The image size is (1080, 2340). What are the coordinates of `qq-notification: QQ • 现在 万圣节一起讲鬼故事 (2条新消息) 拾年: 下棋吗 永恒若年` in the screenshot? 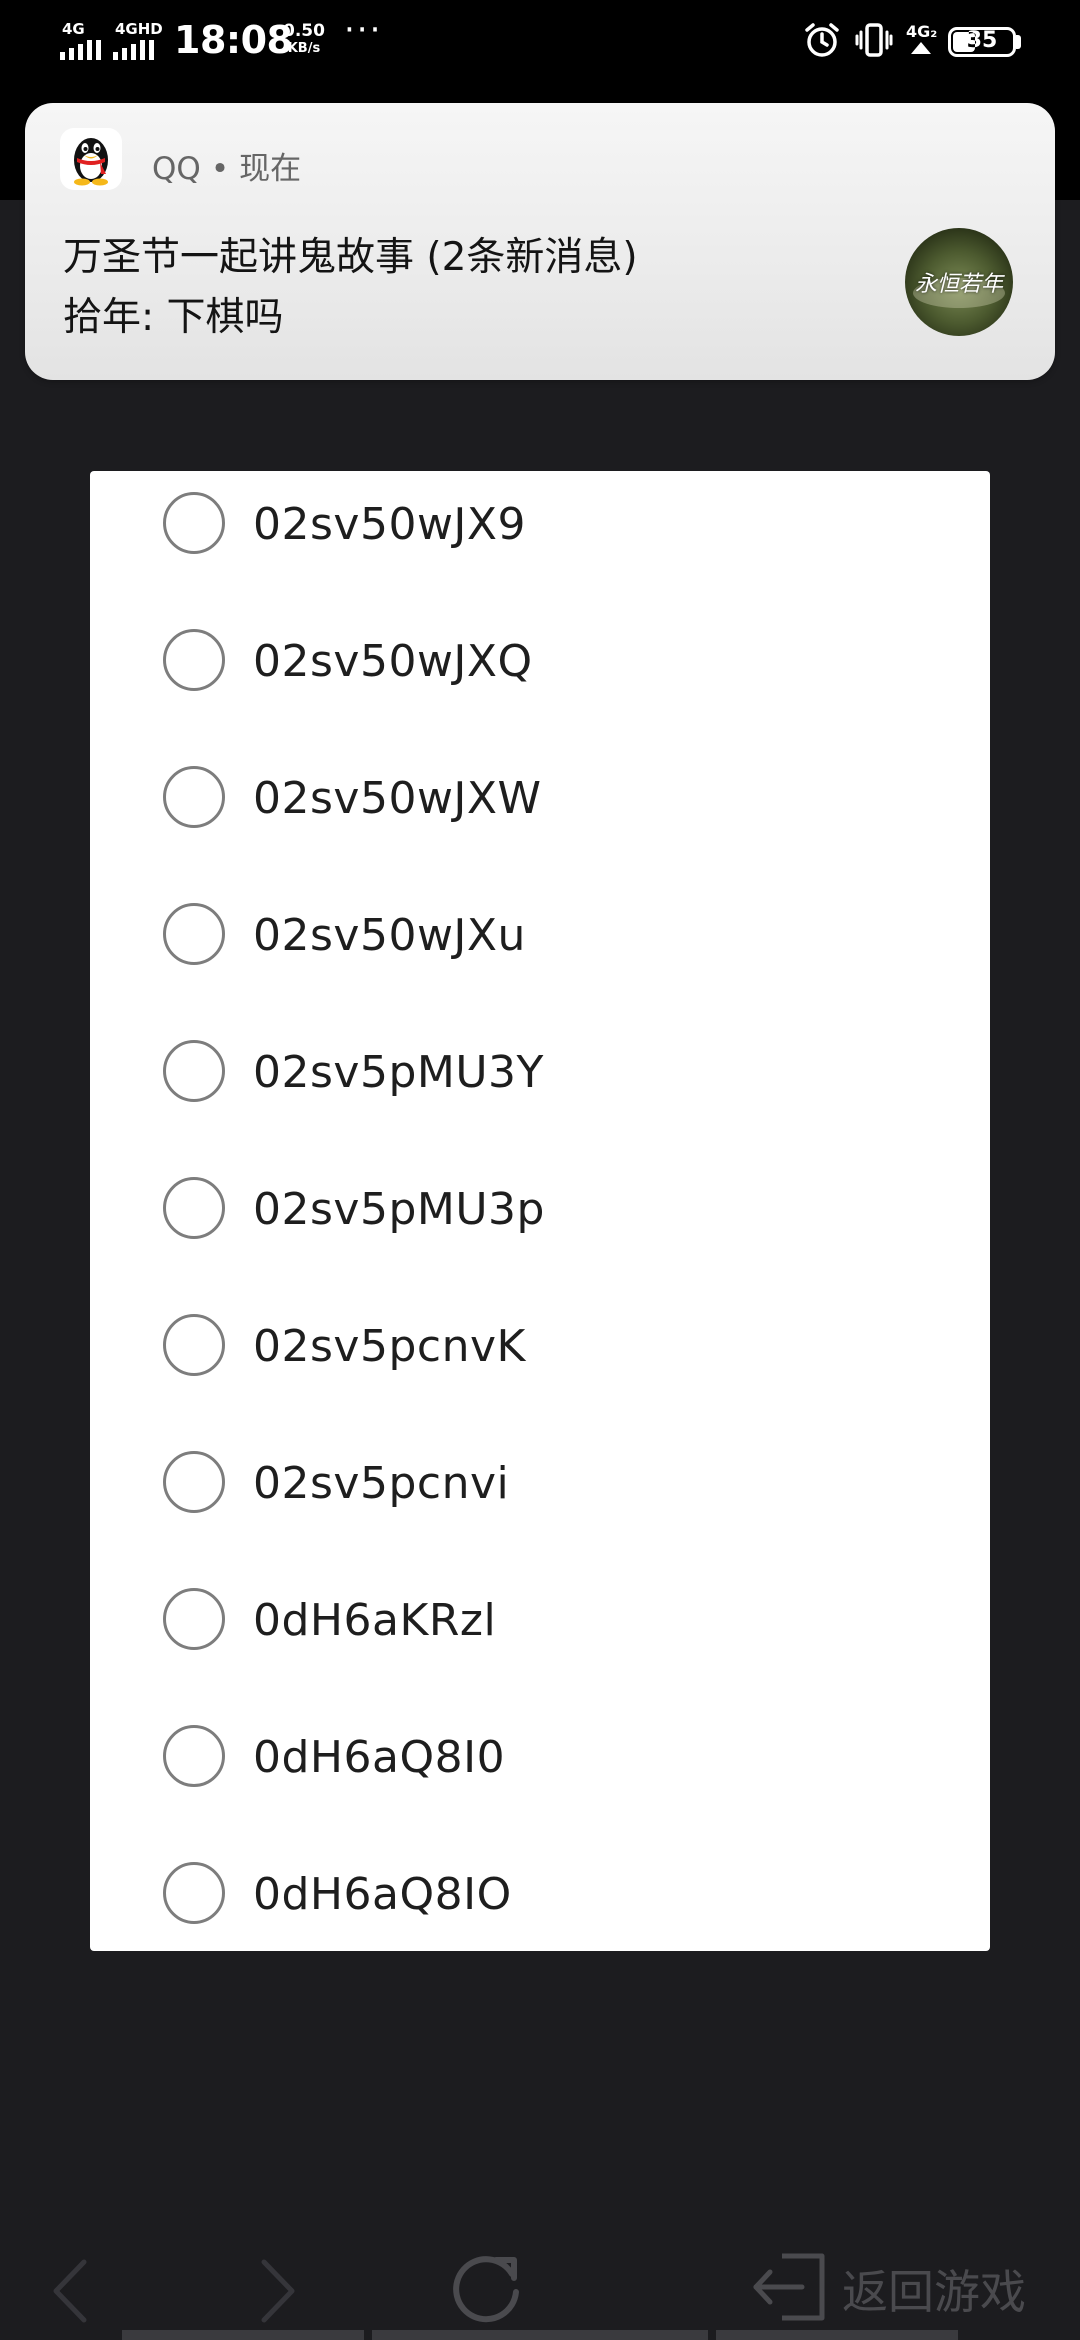 It's located at (540, 241).